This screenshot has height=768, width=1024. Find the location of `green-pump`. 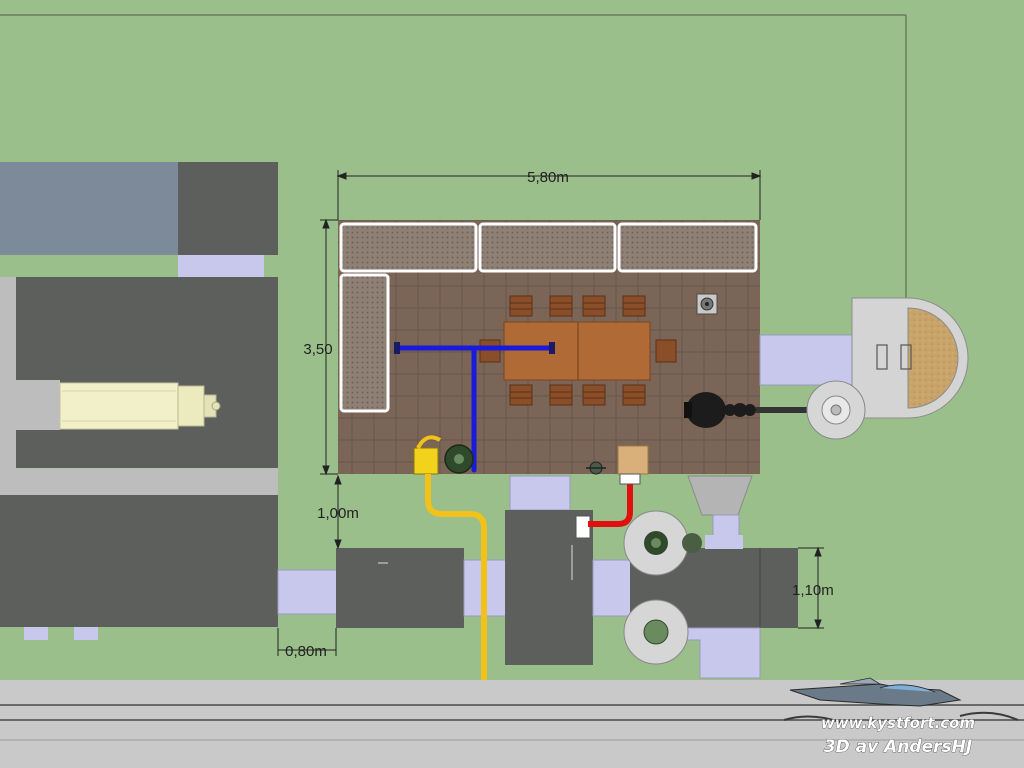

green-pump is located at coordinates (459, 459).